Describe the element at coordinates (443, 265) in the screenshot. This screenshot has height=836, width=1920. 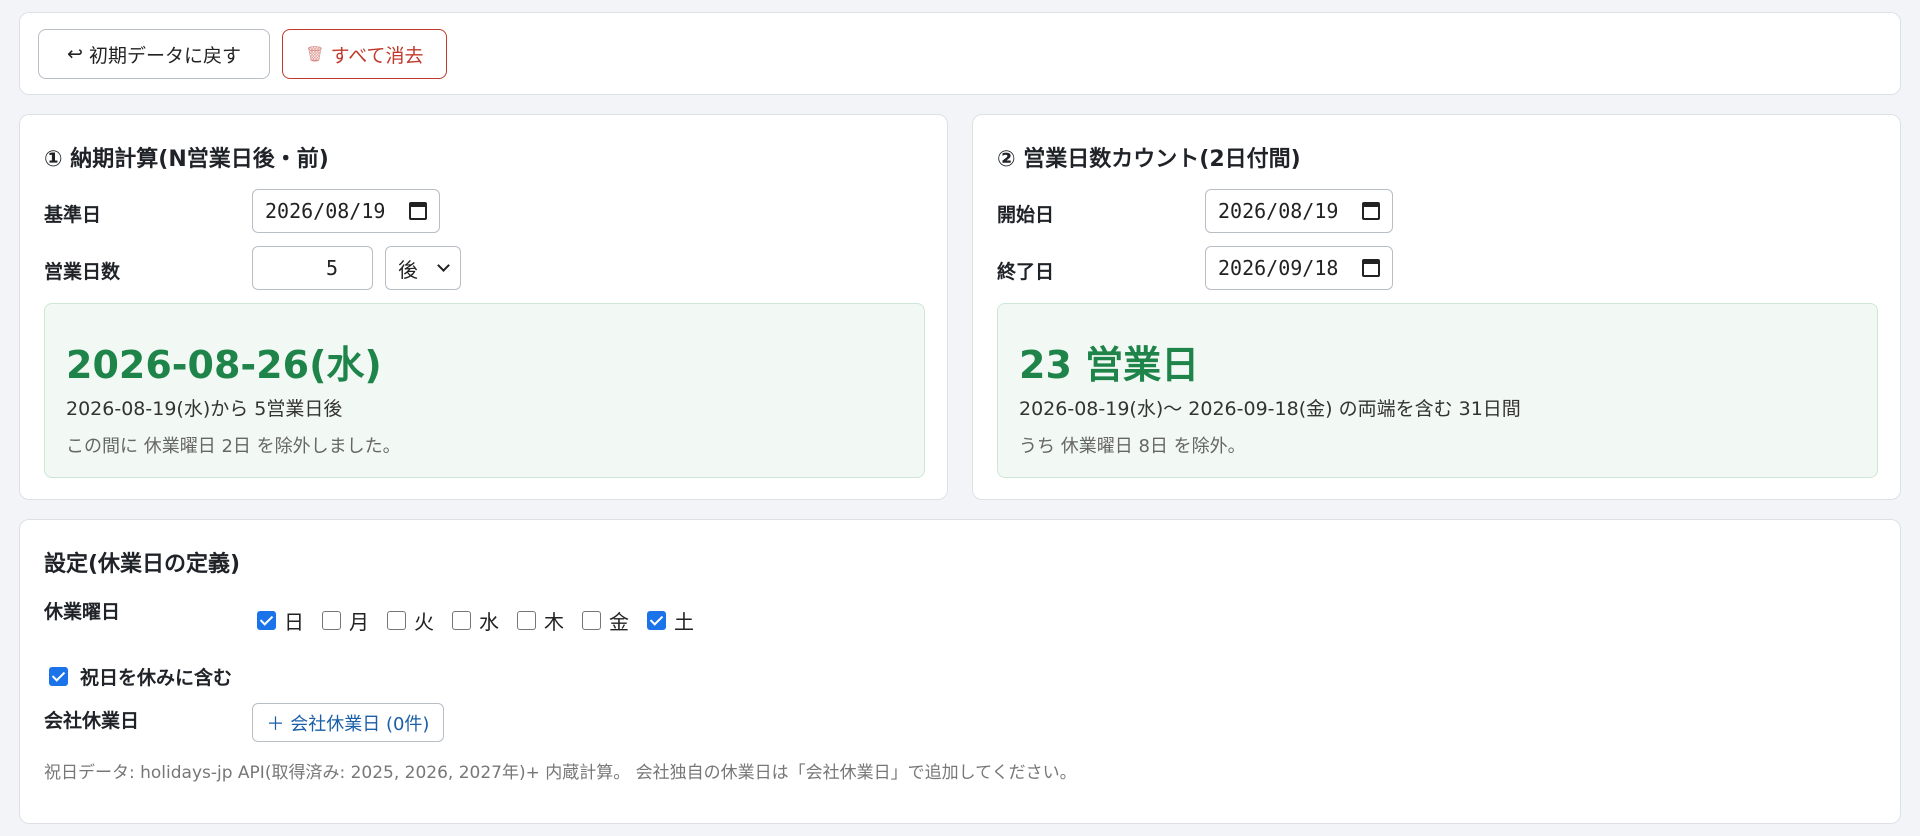
I see `chevron-down-icon` at that location.